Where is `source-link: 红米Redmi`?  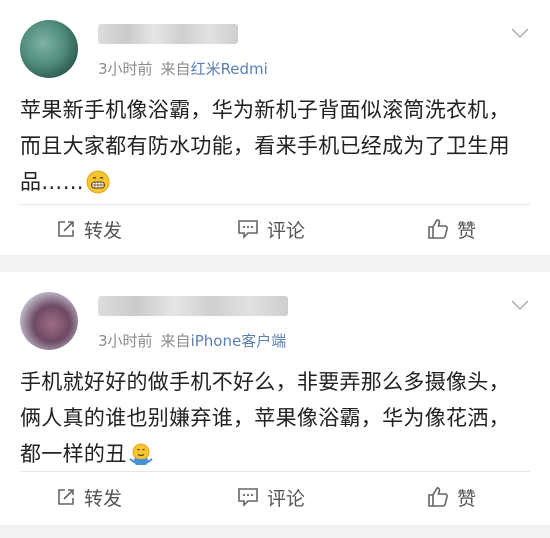 source-link: 红米Redmi is located at coordinates (229, 69).